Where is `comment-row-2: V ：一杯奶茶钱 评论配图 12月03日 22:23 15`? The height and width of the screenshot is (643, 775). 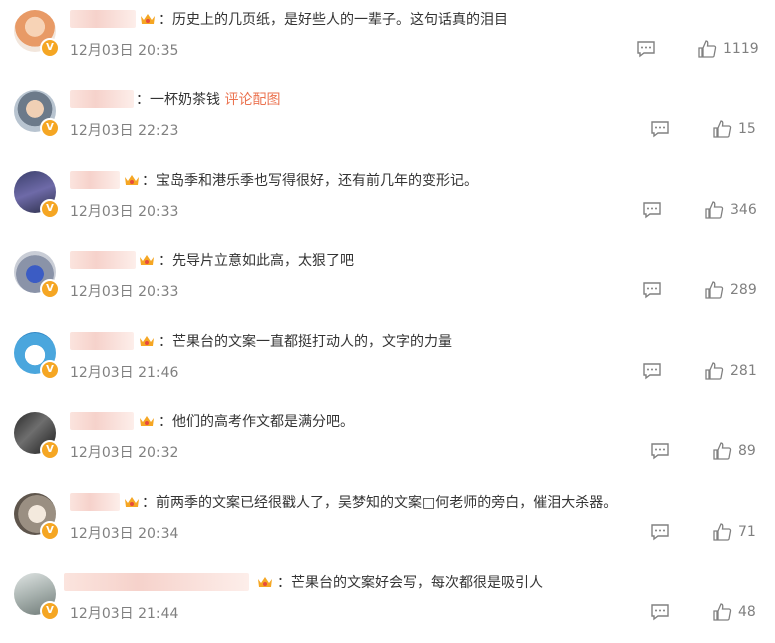
comment-row-2: V ：一杯奶茶钱 评论配图 12月03日 22:23 15 is located at coordinates (387, 120).